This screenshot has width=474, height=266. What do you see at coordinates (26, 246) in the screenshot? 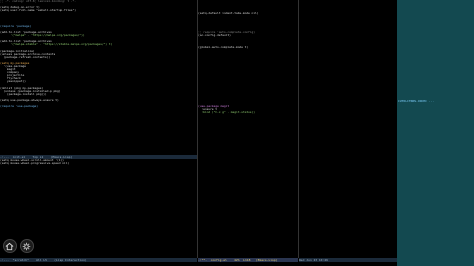
I see `settings-icon` at bounding box center [26, 246].